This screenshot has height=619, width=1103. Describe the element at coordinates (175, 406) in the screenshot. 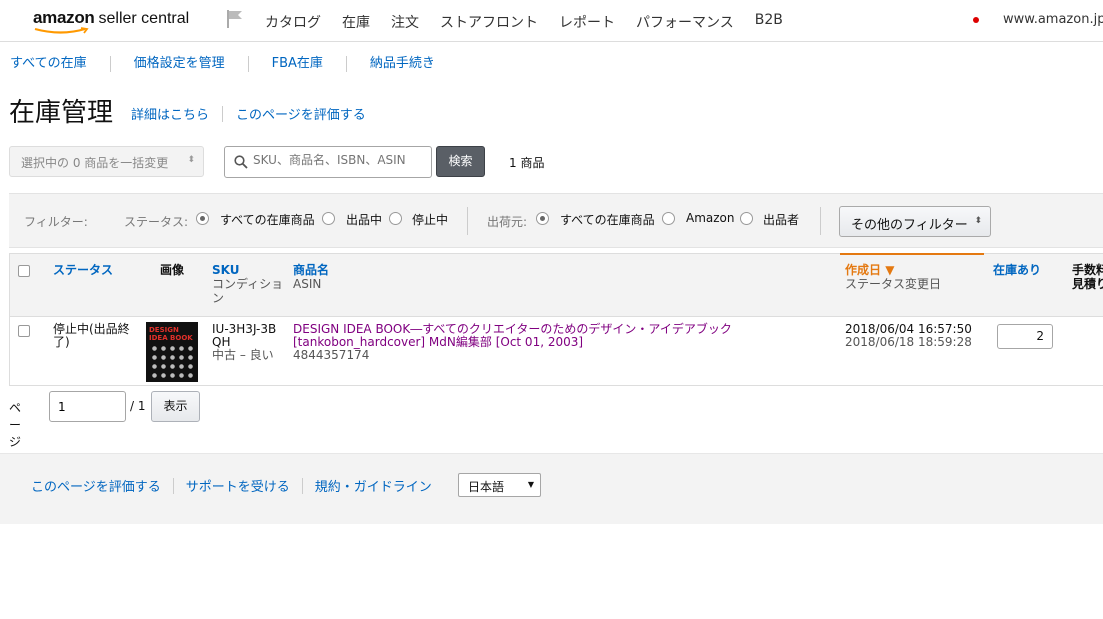

I see `show-page-button: 表示` at that location.